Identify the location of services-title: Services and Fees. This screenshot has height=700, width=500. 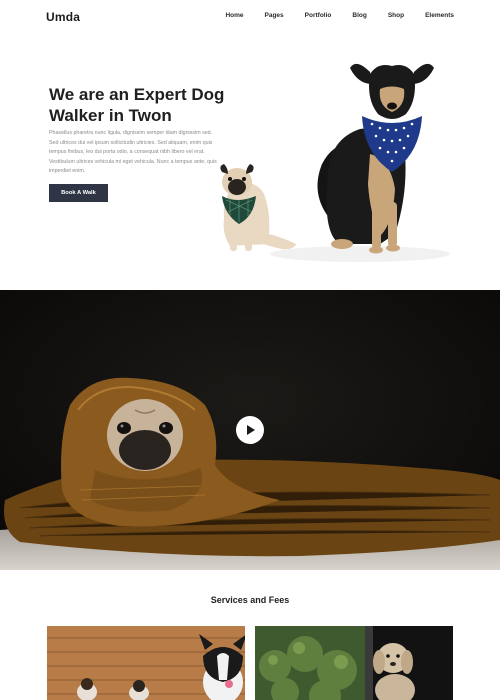
(250, 600).